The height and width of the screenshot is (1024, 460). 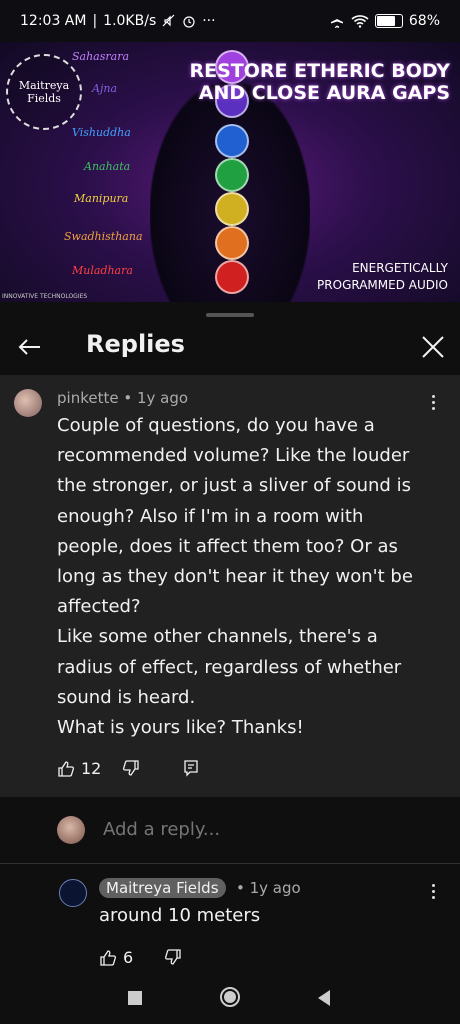 I want to click on wifi-icon, so click(x=360, y=21).